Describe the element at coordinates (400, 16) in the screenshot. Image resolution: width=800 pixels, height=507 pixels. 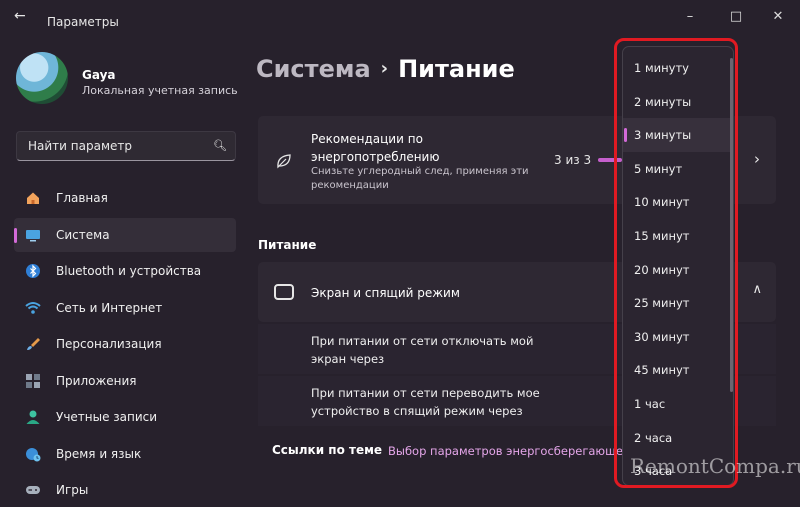
I see `title-bar: ← Параметры – □ ✕` at that location.